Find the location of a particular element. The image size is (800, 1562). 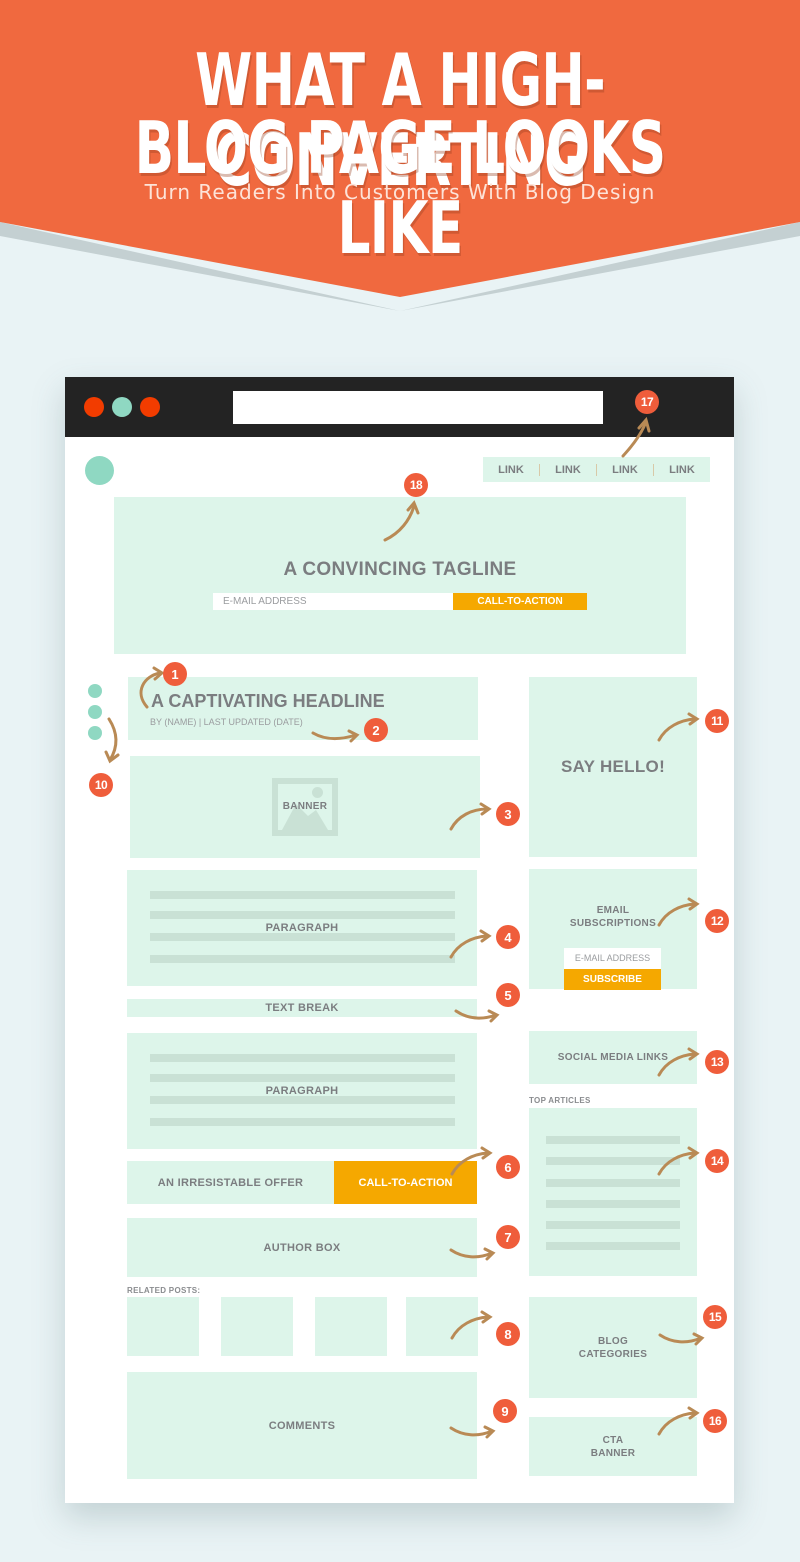

window-dot-teal-icon is located at coordinates (122, 407).